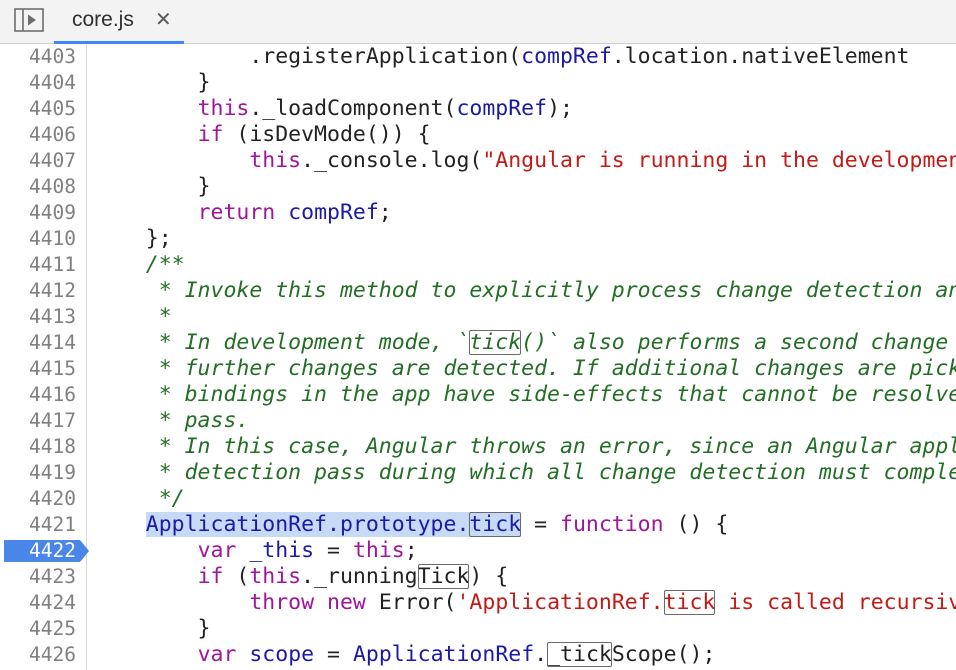 Image resolution: width=956 pixels, height=670 pixels. What do you see at coordinates (353, 108) in the screenshot?
I see `code-token: ._loadComponent(` at bounding box center [353, 108].